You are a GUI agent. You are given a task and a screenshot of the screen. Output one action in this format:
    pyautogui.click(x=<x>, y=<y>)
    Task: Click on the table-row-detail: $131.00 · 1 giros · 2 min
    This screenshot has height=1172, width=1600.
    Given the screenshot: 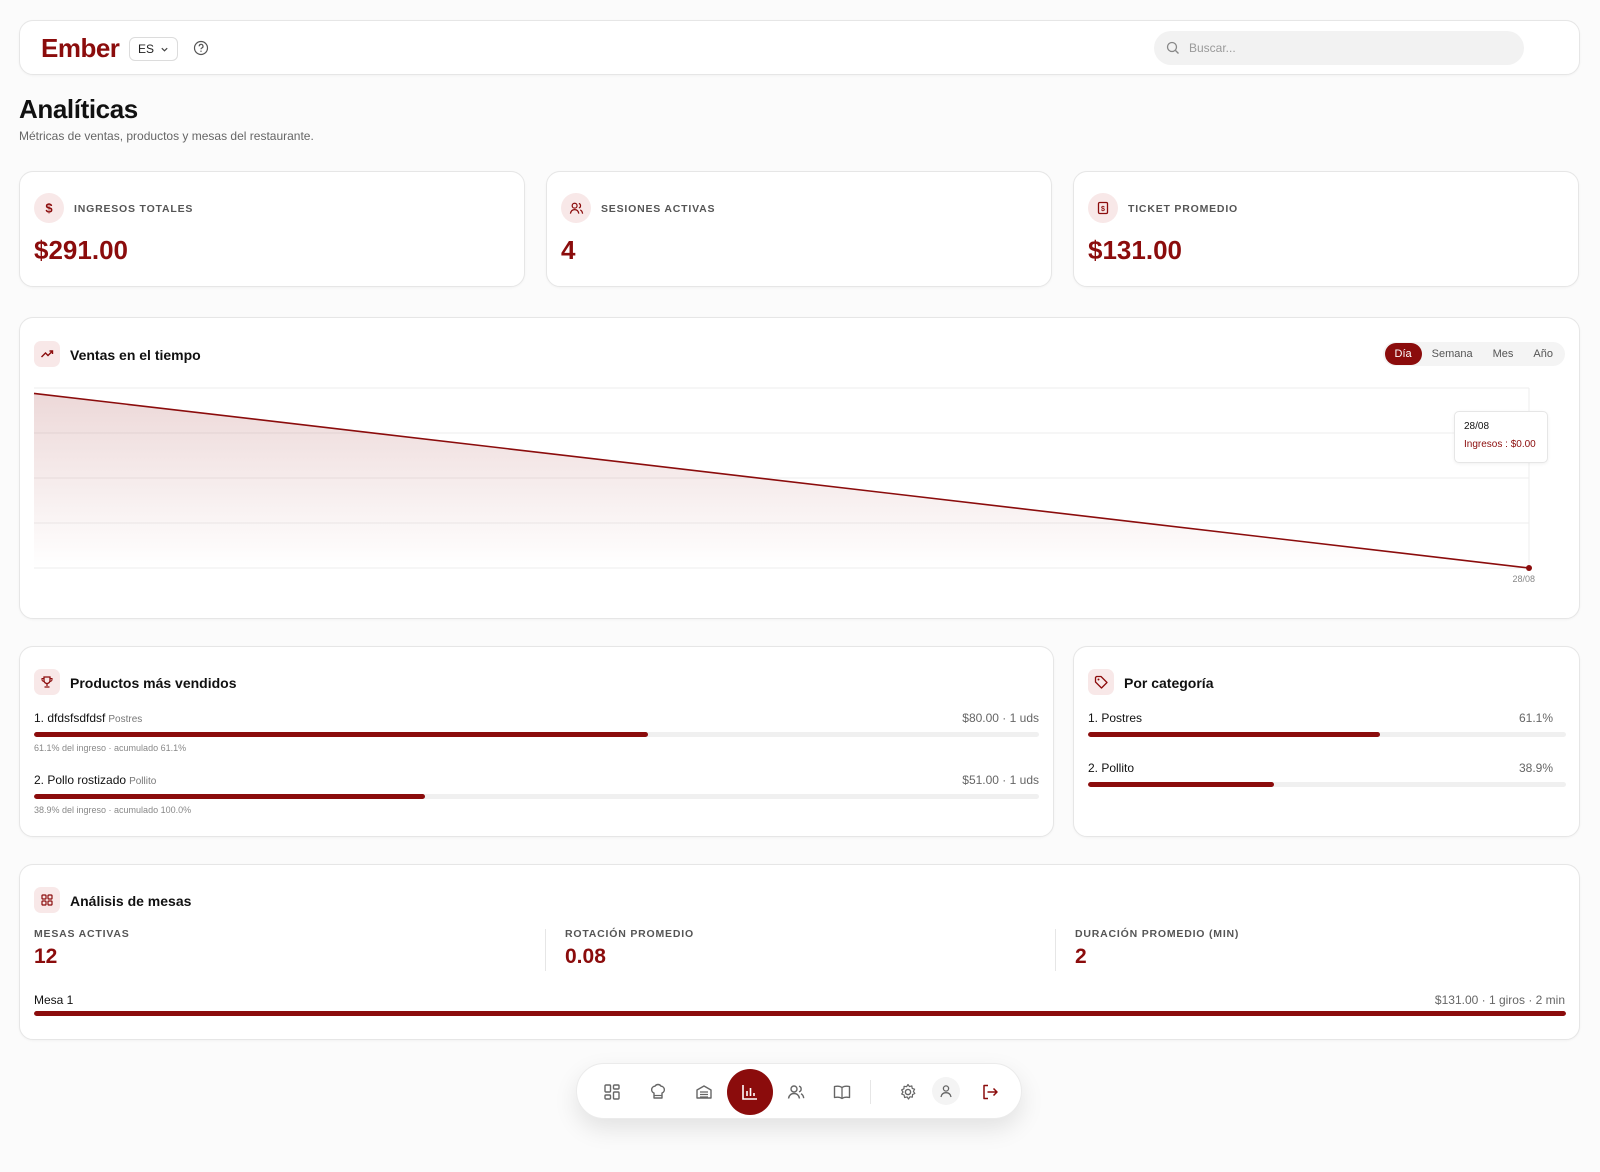 What is the action you would take?
    pyautogui.click(x=1499, y=1000)
    